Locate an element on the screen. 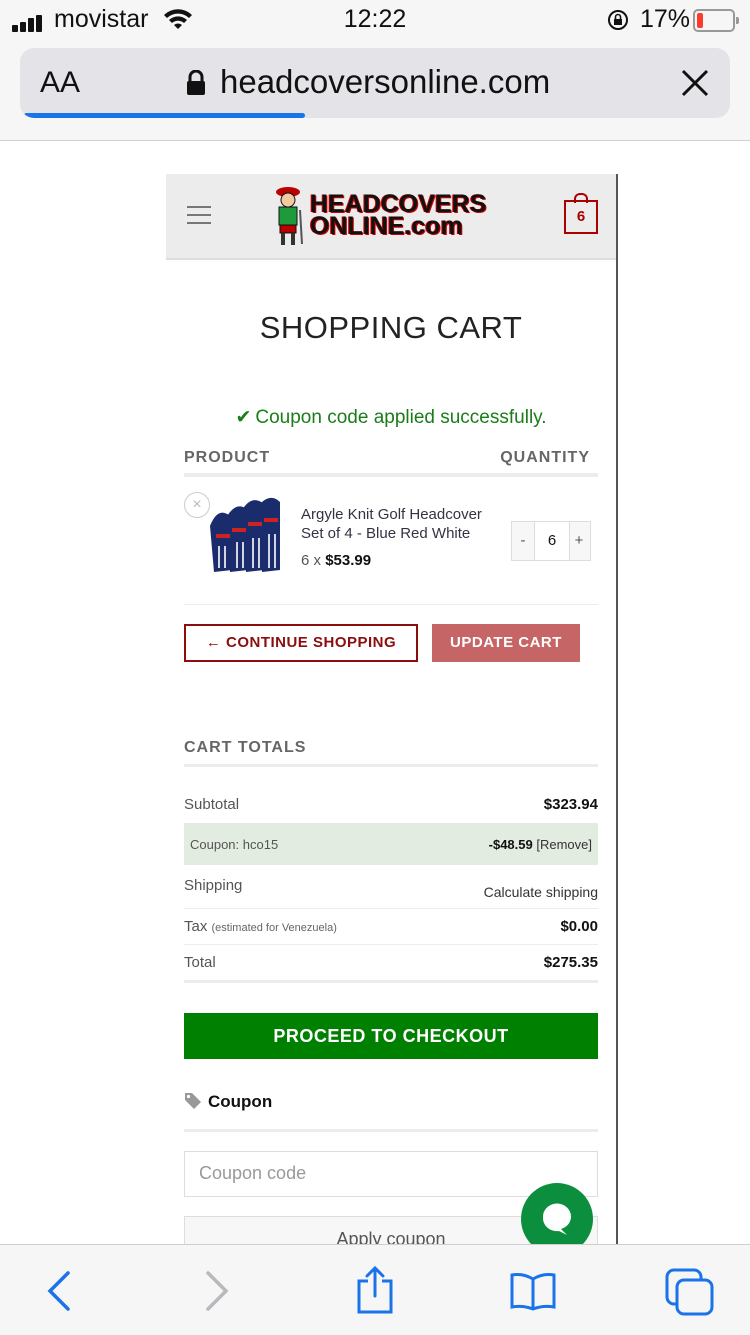 The image size is (750, 1335). coupon-success-text: Coupon code applied successfully. is located at coordinates (401, 417).